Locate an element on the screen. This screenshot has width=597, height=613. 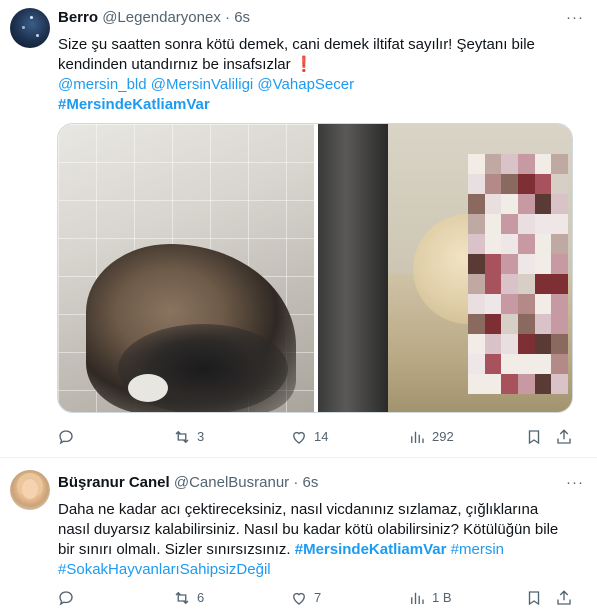
text-segment: bir sınırı olmalı. Sizler sınırsızsınız. is located at coordinates (174, 549).